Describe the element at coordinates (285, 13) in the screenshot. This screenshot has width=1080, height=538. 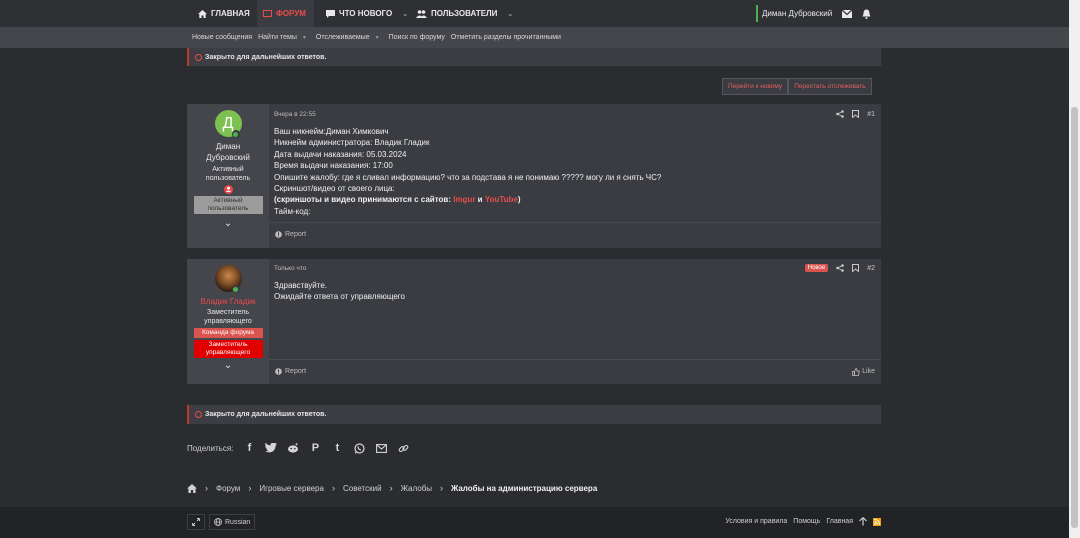
I see `nav-forum-tab: ФОРУМ` at that location.